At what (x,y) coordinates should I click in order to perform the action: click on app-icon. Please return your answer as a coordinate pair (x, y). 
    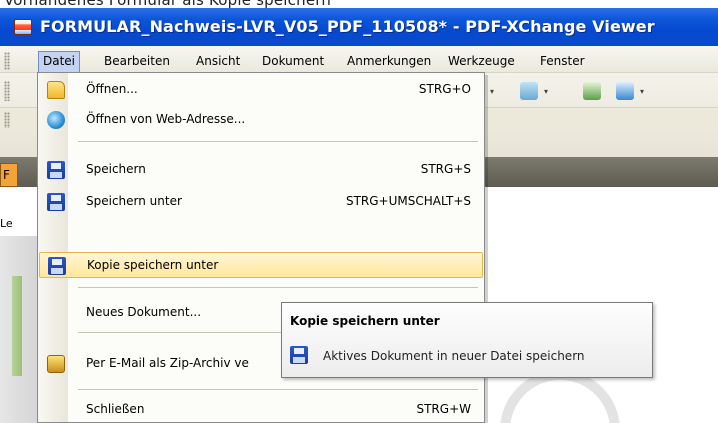
    Looking at the image, I should click on (23, 27).